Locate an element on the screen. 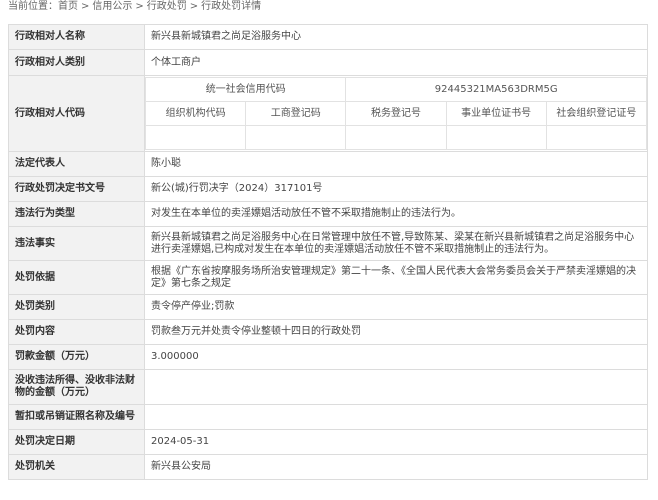 This screenshot has width=658, height=500. label-amount: 罚款金额（万元） is located at coordinates (76, 357).